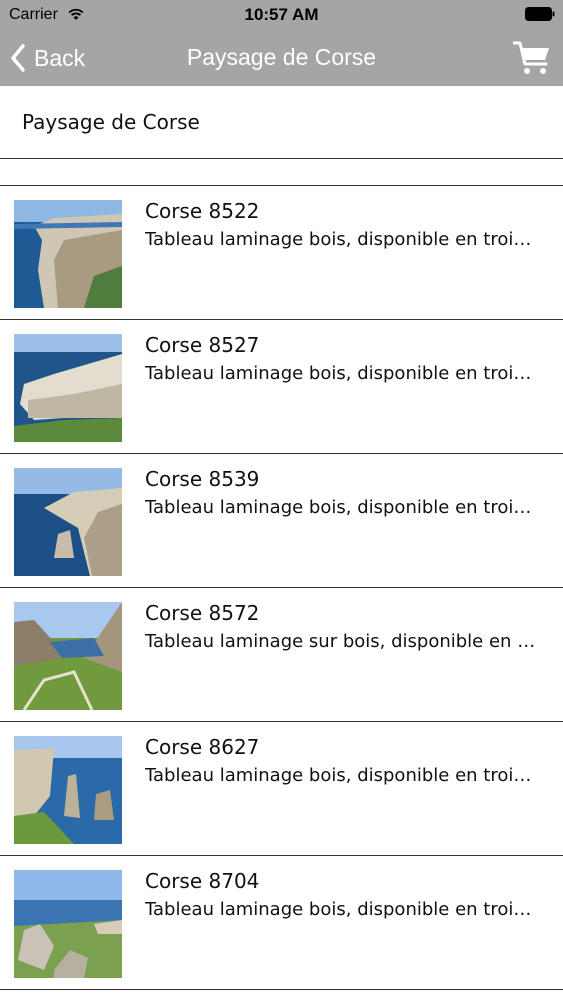 This screenshot has width=563, height=1000. I want to click on battery-icon, so click(540, 14).